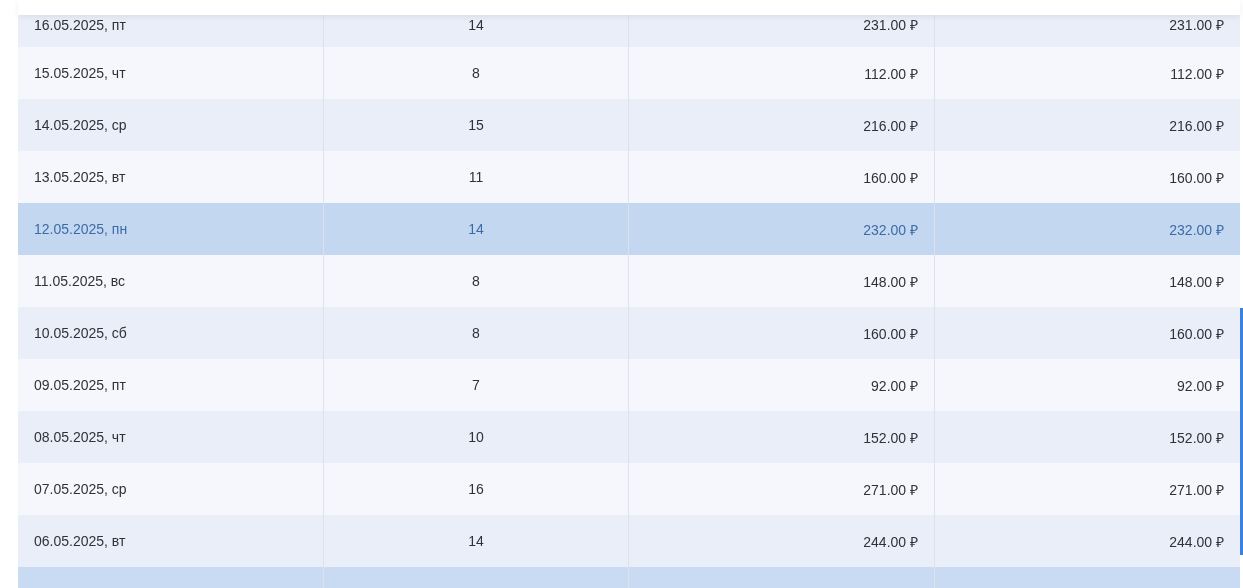 This screenshot has height=588, width=1243. What do you see at coordinates (1196, 490) in the screenshot?
I see `table-cell-text: 271.00 ₽` at bounding box center [1196, 490].